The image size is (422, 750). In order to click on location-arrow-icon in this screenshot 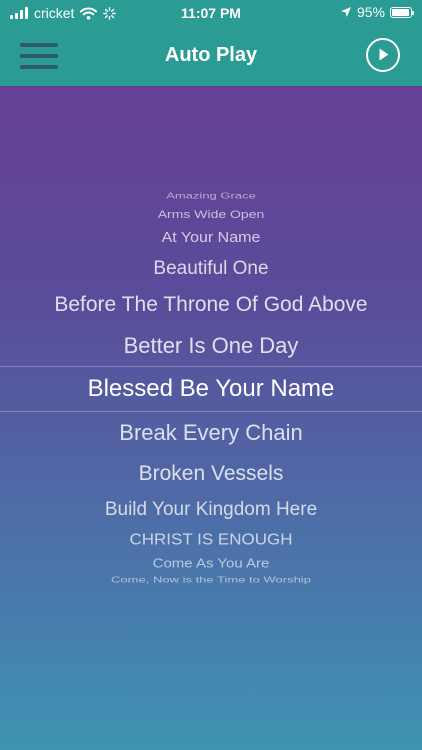, I will do `click(345, 12)`.